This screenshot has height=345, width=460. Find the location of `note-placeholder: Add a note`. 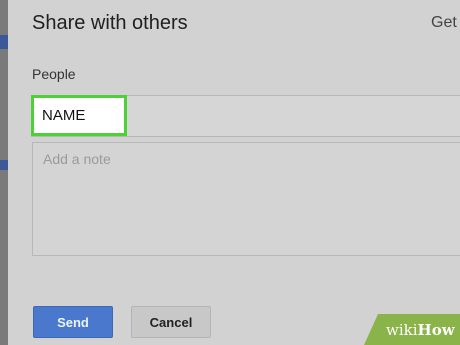

note-placeholder: Add a note is located at coordinates (77, 159).